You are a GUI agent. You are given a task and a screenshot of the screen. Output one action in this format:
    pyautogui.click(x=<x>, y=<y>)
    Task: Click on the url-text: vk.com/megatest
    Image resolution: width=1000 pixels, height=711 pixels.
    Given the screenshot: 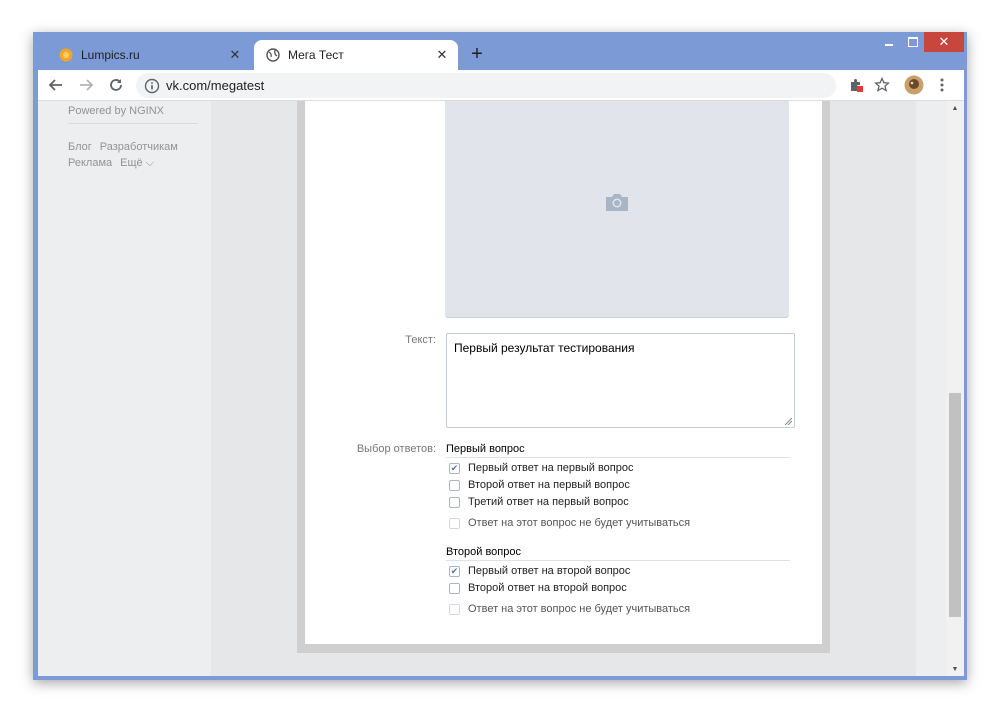 What is the action you would take?
    pyautogui.click(x=215, y=85)
    